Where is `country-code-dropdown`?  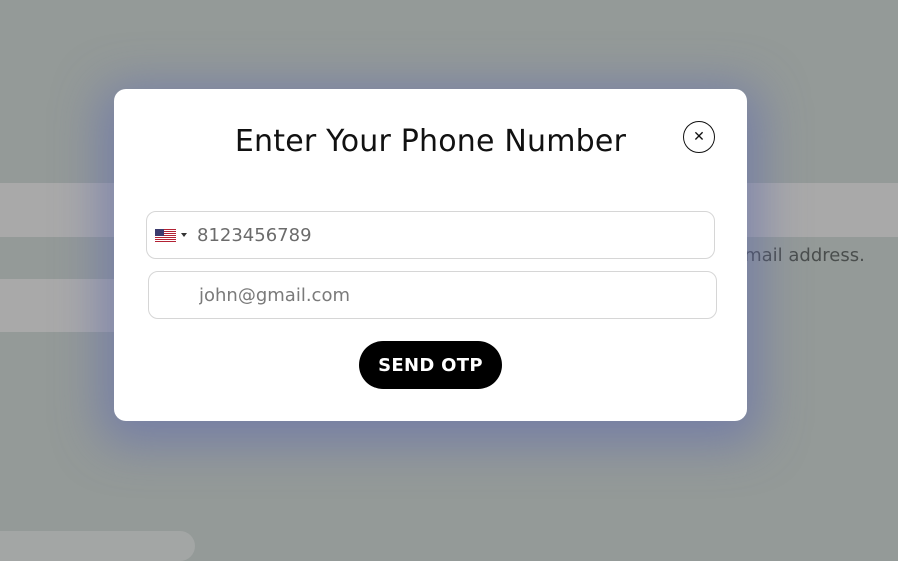 country-code-dropdown is located at coordinates (174, 235).